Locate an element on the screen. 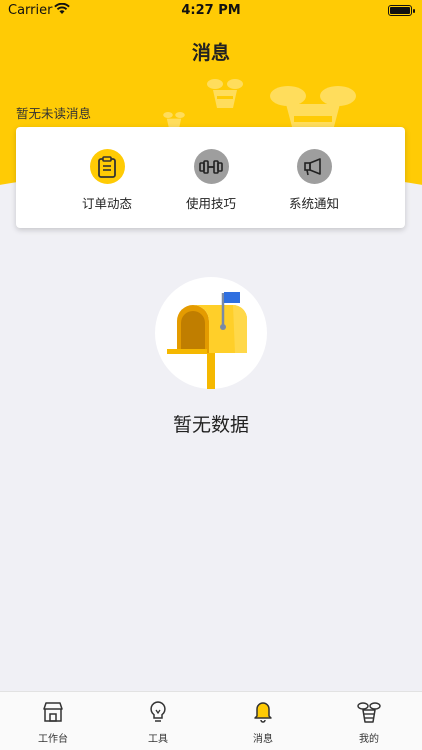  megaphone-icon is located at coordinates (314, 166).